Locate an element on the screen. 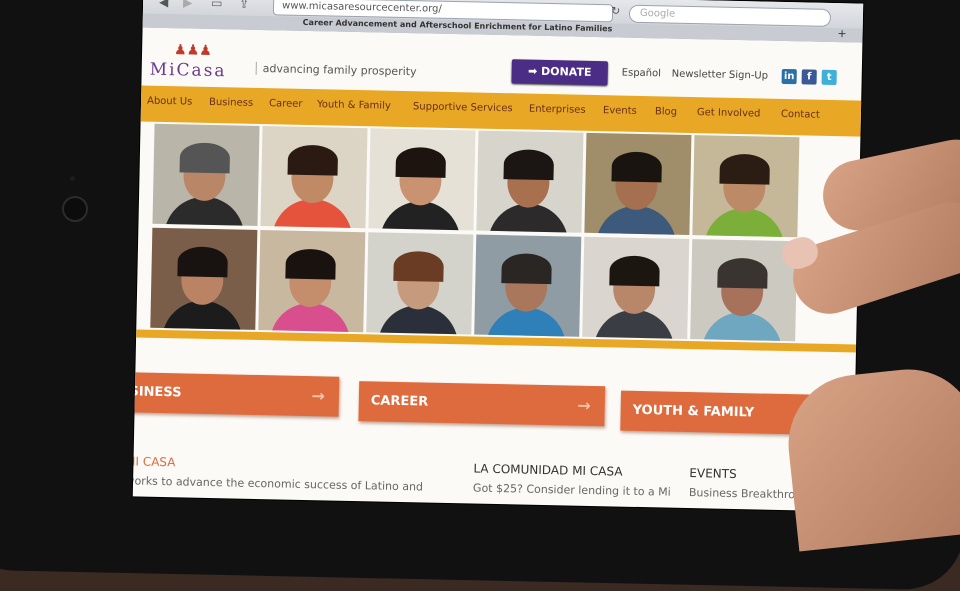 The image size is (960, 591). new-tab-button: + is located at coordinates (841, 33).